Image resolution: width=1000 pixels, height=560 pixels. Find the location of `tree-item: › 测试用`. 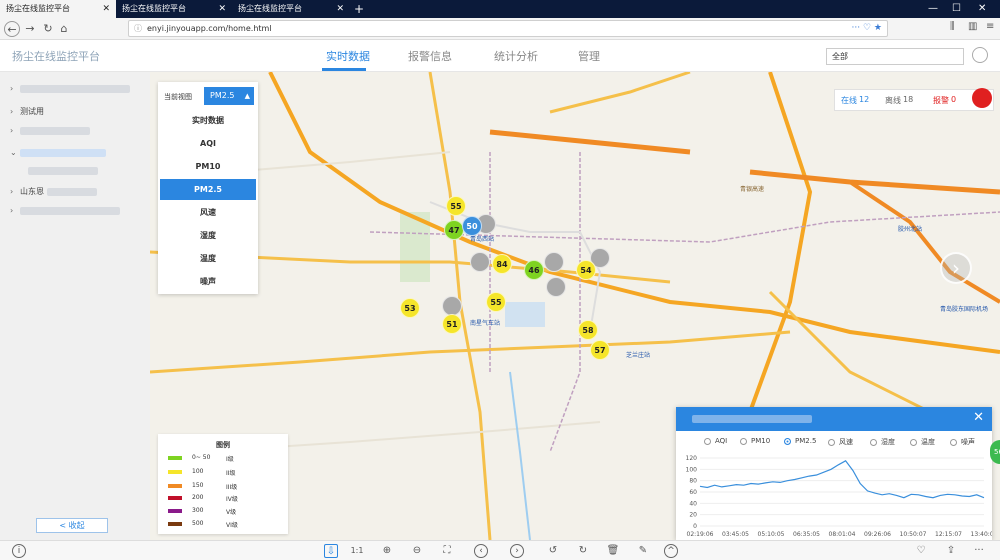

tree-item: › 测试用 is located at coordinates (27, 112).